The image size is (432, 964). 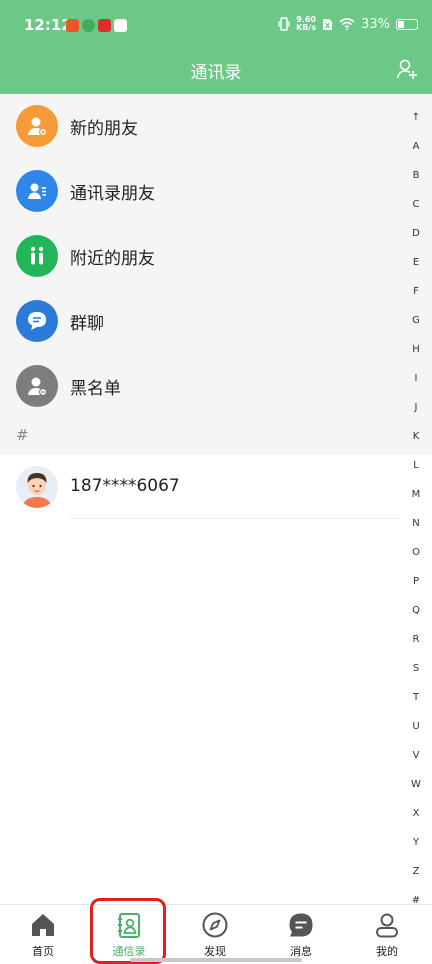 What do you see at coordinates (104, 129) in the screenshot?
I see `new-friends-label: 新的朋友` at bounding box center [104, 129].